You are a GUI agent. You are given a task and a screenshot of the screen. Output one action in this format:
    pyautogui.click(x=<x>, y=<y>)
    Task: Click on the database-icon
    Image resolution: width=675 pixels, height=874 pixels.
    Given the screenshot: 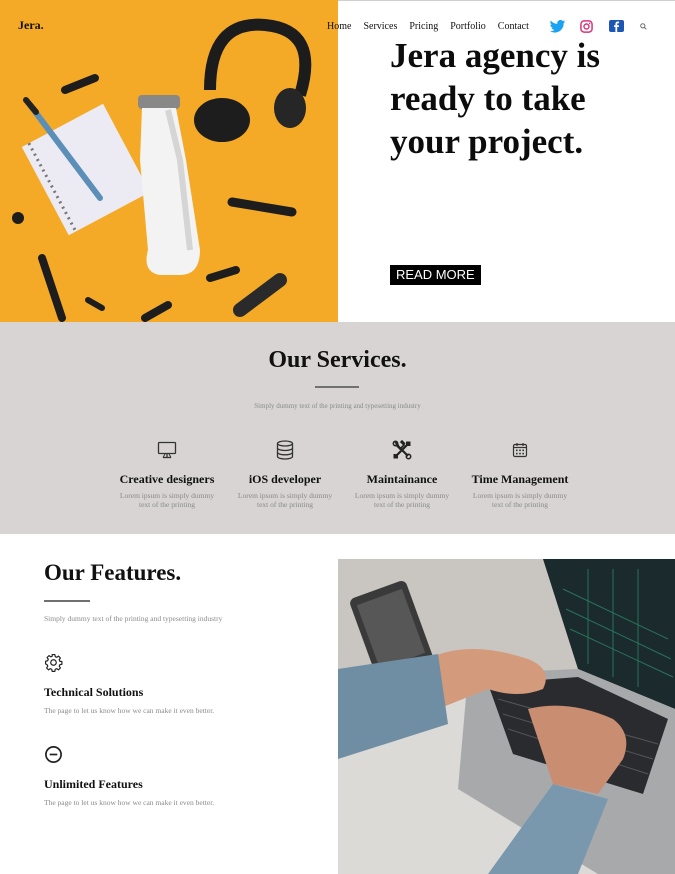 What is the action you would take?
    pyautogui.click(x=285, y=450)
    